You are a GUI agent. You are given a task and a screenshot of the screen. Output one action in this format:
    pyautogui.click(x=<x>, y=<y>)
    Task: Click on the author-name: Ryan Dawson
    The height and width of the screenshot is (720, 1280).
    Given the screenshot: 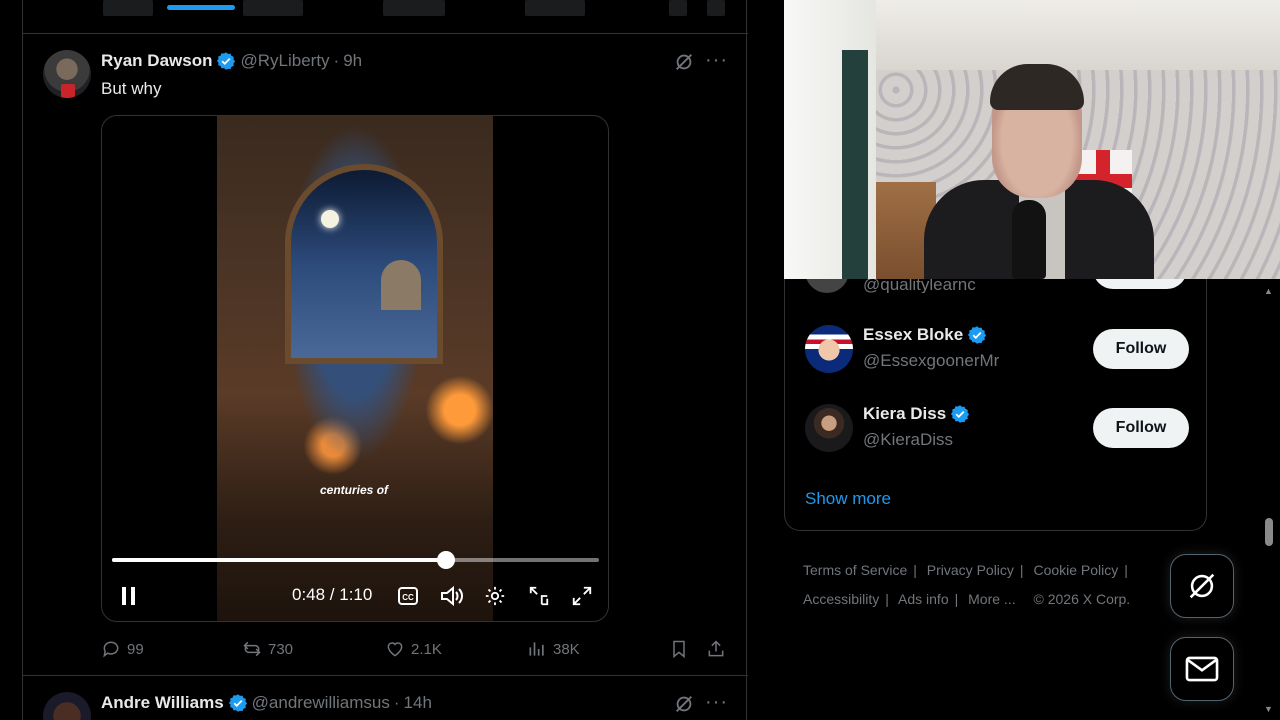 What is the action you would take?
    pyautogui.click(x=156, y=61)
    